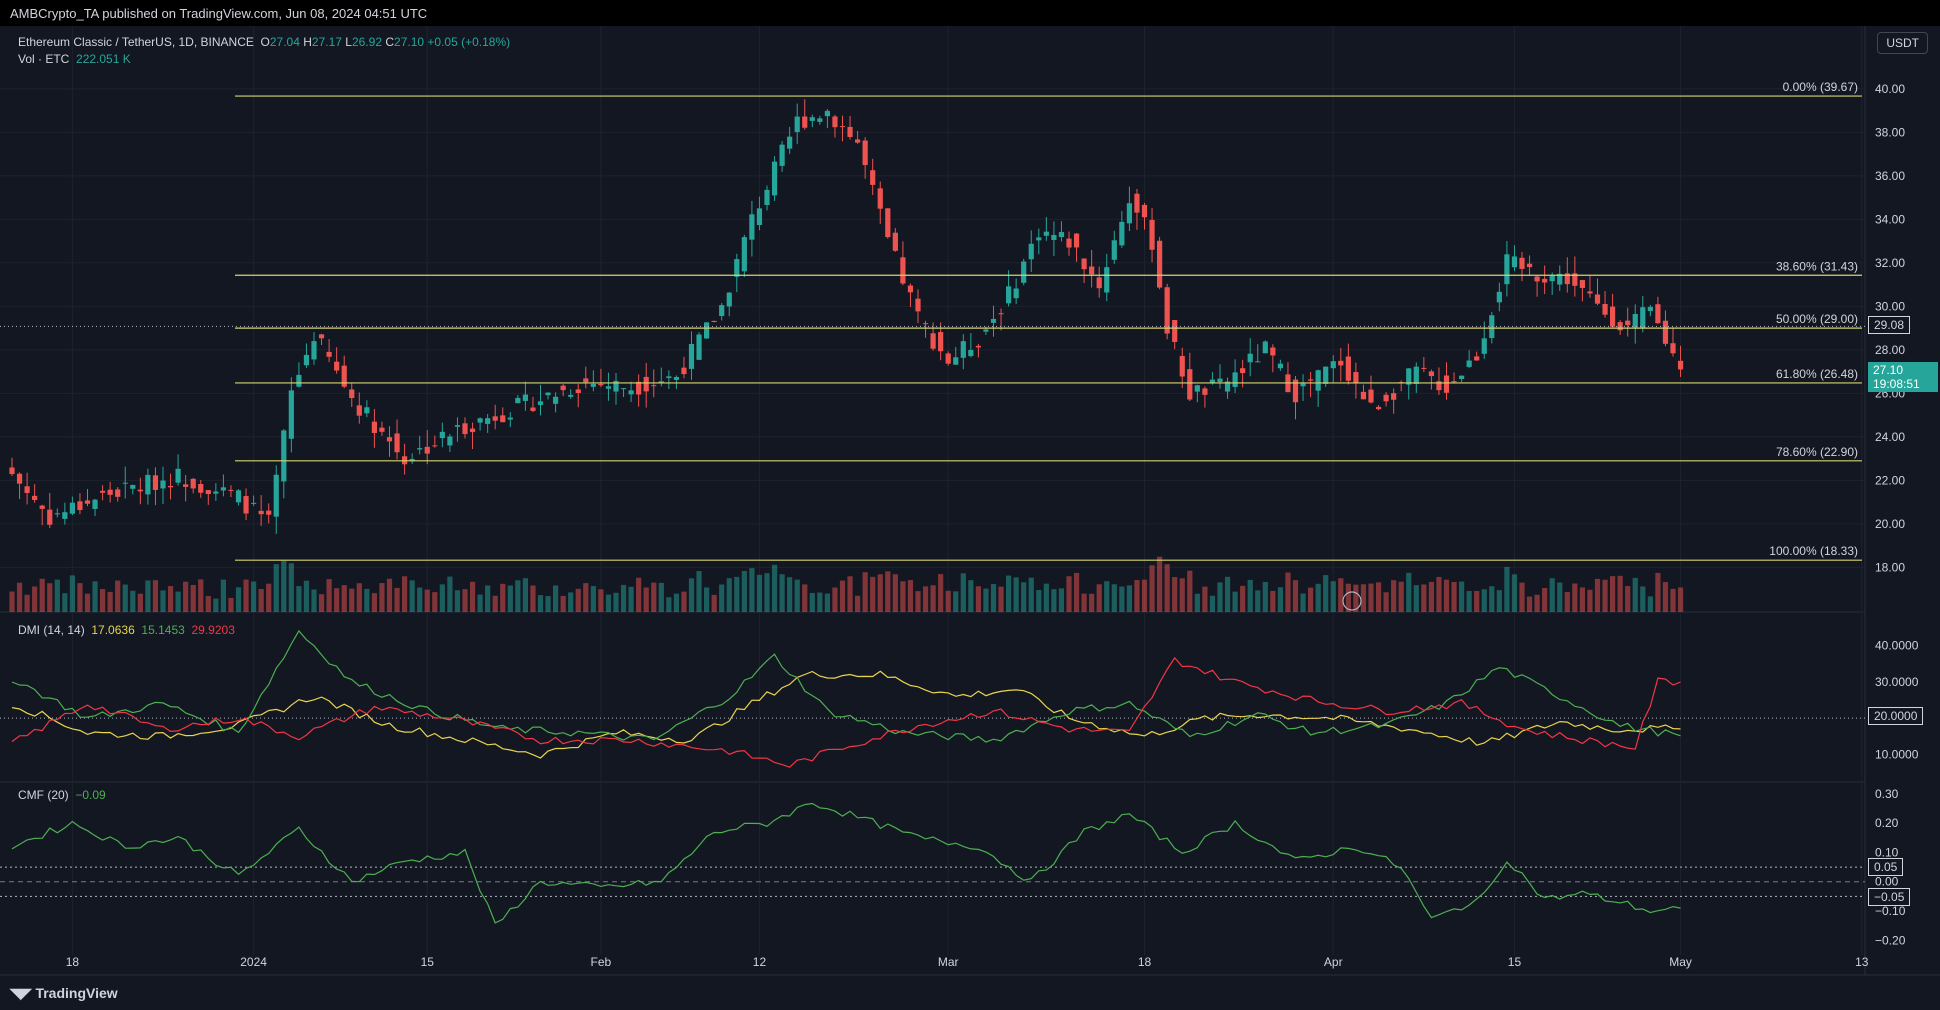 This screenshot has width=1940, height=1010. I want to click on open-label: O, so click(265, 42).